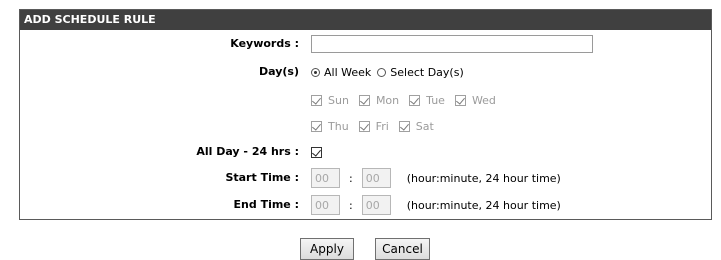  Describe the element at coordinates (452, 44) in the screenshot. I see `keywords-input` at that location.